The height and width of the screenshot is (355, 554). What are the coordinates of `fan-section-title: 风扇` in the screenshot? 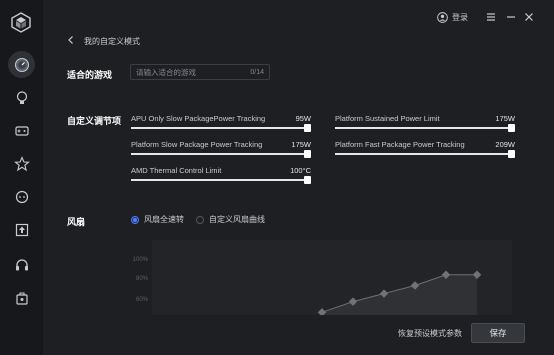 It's located at (76, 222).